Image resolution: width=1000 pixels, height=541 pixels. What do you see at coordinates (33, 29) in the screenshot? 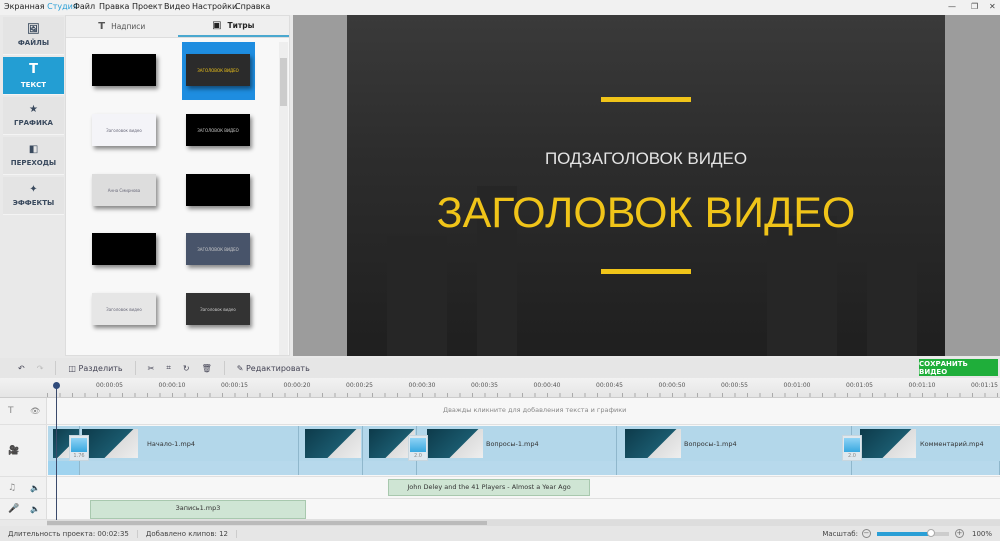
I see `image-icon: 🖼` at bounding box center [33, 29].